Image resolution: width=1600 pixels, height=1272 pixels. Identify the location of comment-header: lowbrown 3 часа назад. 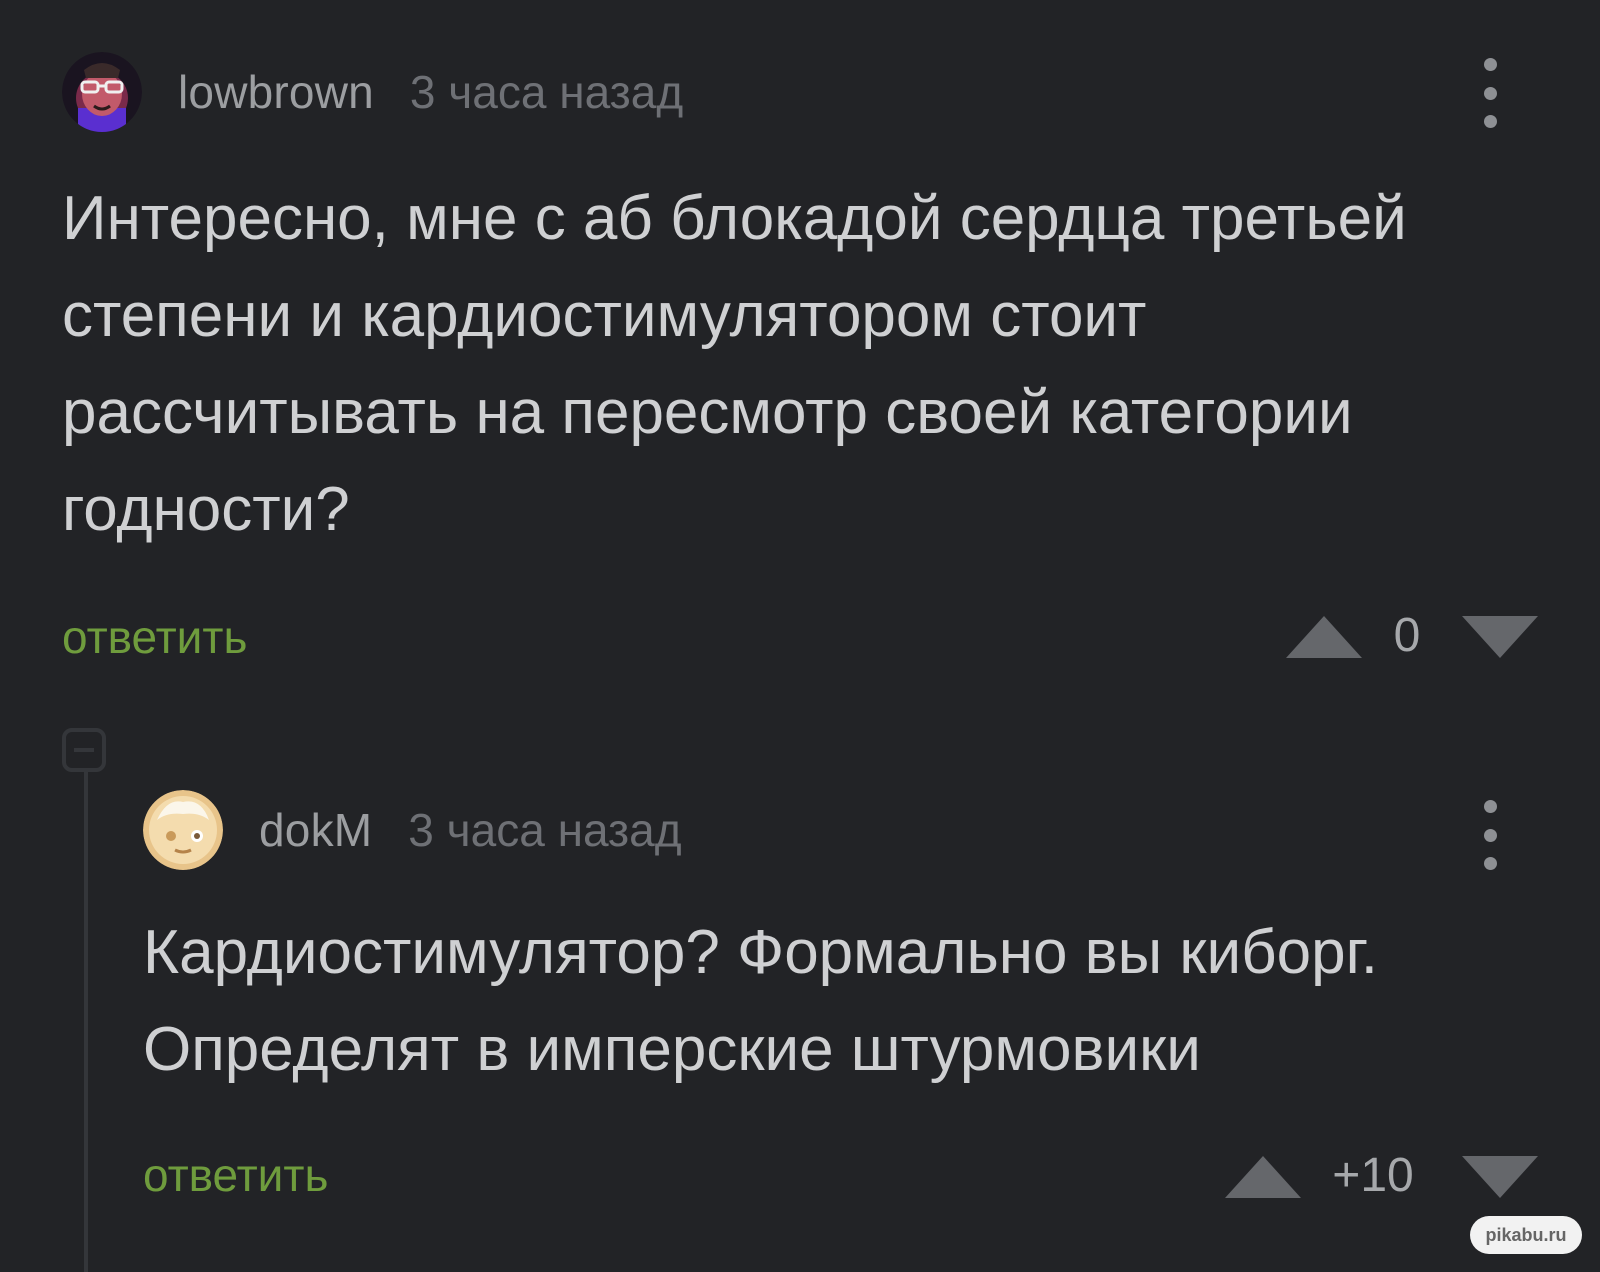
(372, 92).